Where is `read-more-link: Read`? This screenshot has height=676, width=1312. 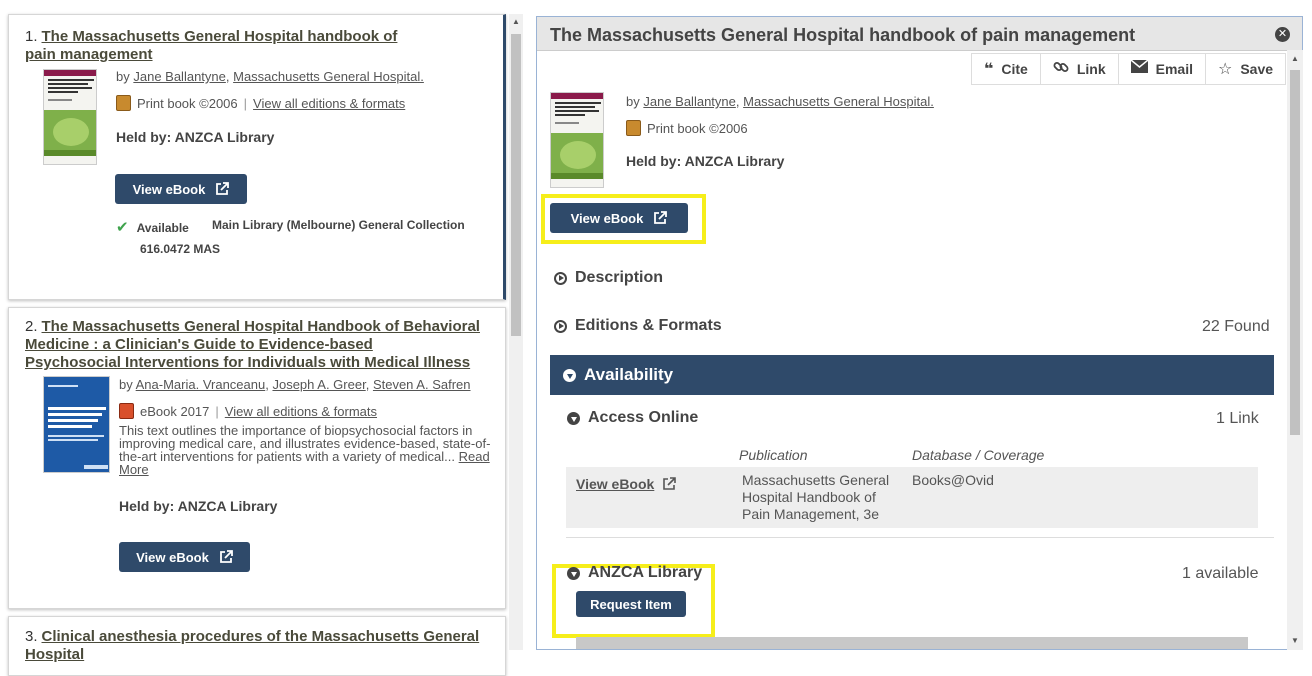
read-more-link: Read is located at coordinates (474, 456).